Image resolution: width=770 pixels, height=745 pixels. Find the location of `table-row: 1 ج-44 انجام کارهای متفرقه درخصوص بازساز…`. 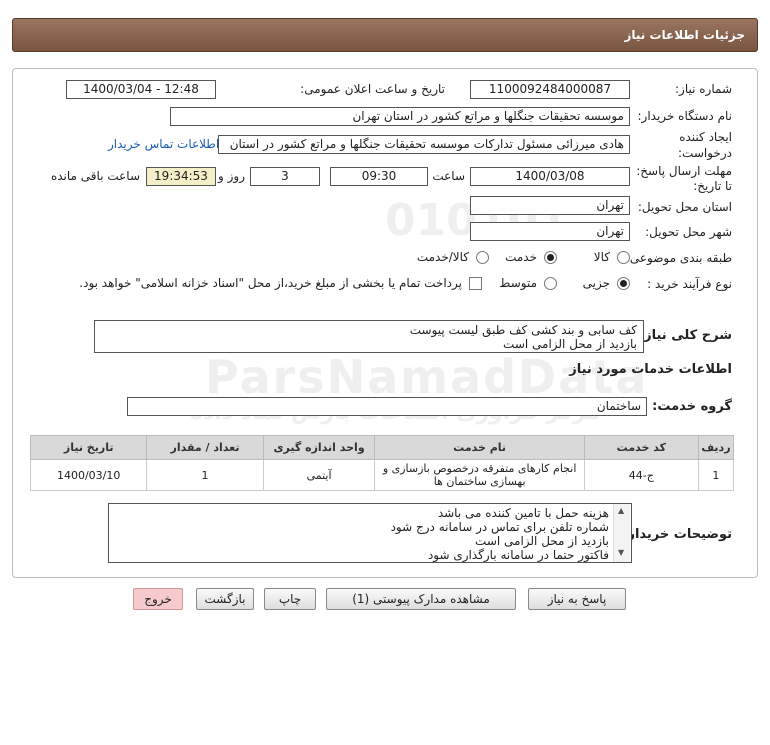

table-row: 1 ج-44 انجام کارهای متفرقه درخصوص بازساز… is located at coordinates (382, 475).